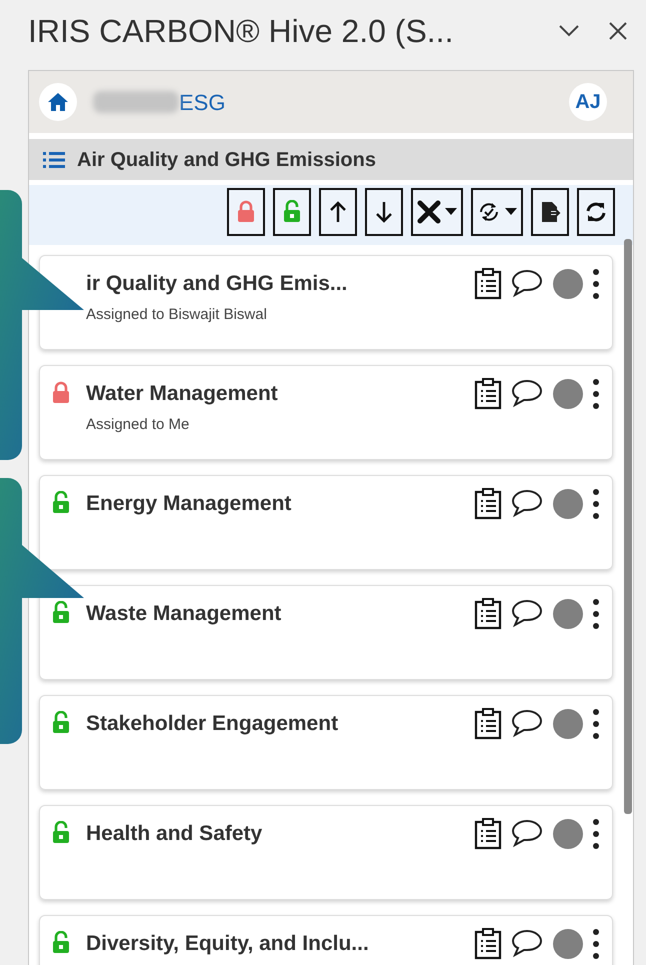  I want to click on task-card: Health and Safety, so click(326, 852).